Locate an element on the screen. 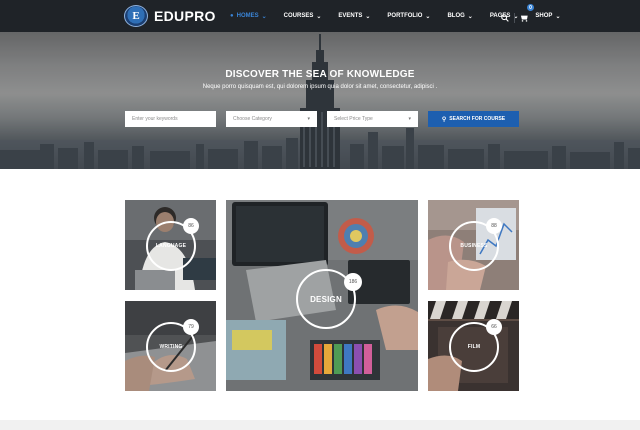 The width and height of the screenshot is (640, 430). keyword-placeholder: Enter your keywords is located at coordinates (155, 119).